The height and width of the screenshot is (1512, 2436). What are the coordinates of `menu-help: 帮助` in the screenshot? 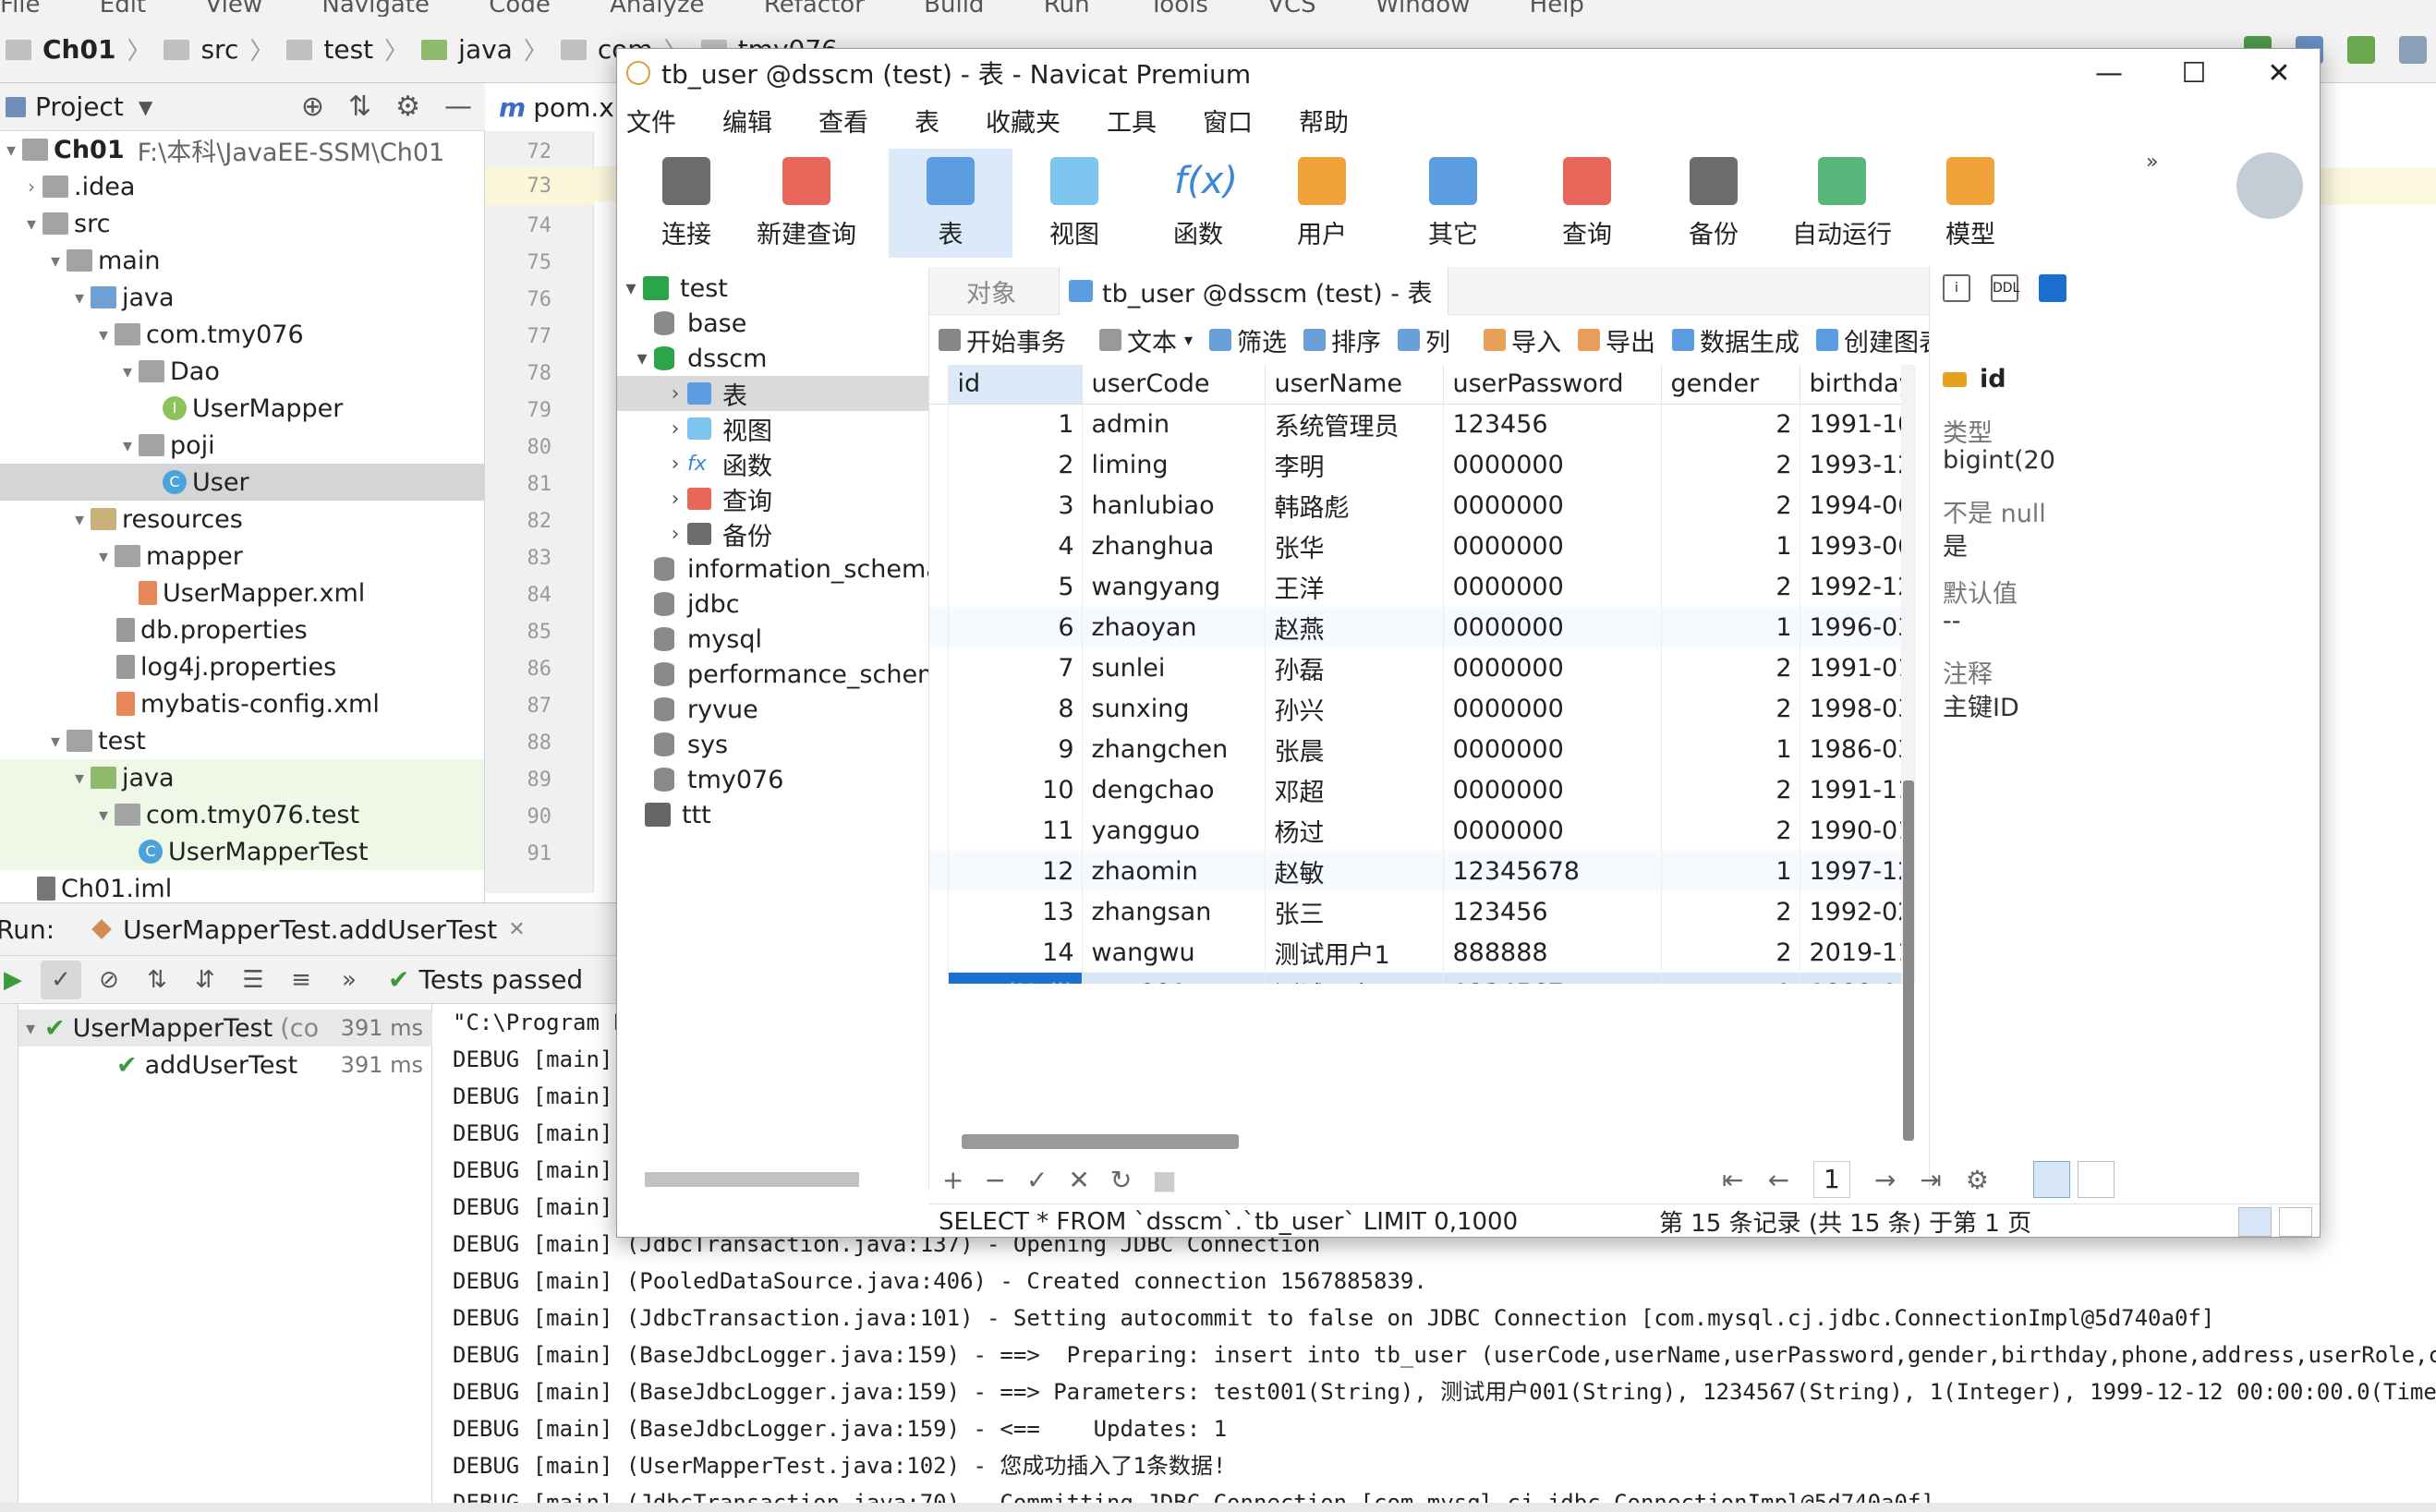 It's located at (1324, 121).